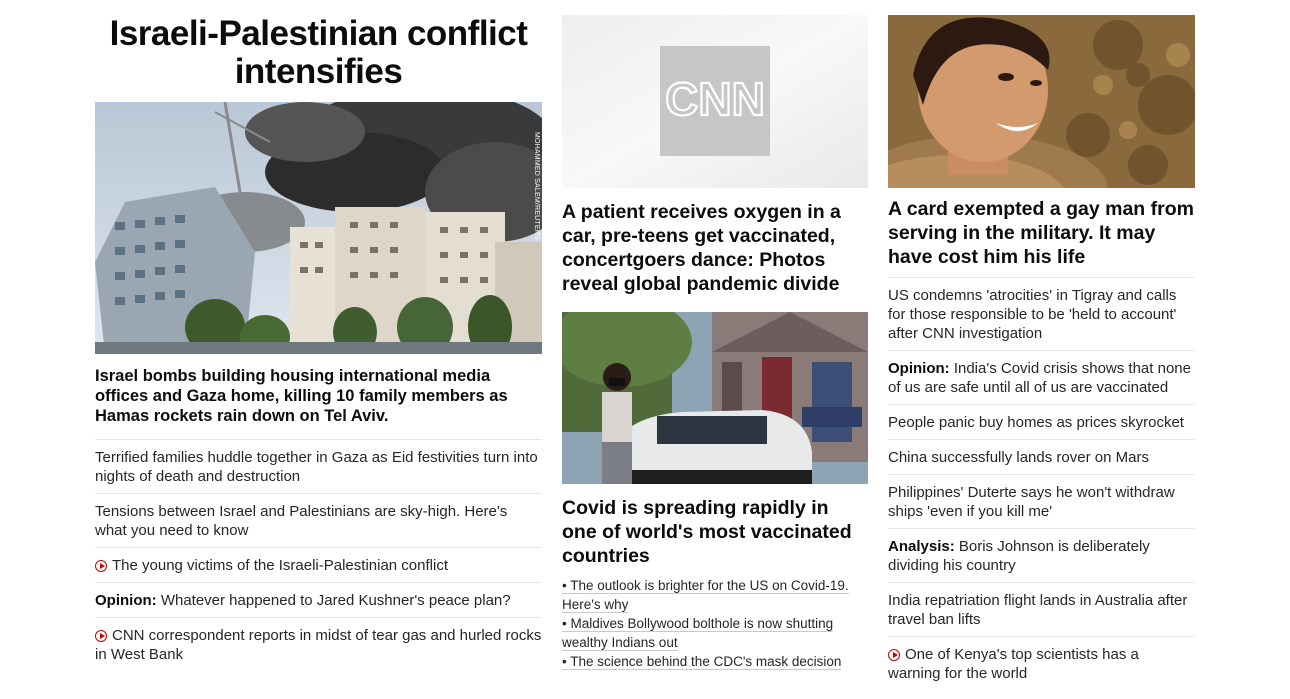  I want to click on cnn-placeholder-image: CNN, so click(715, 101).